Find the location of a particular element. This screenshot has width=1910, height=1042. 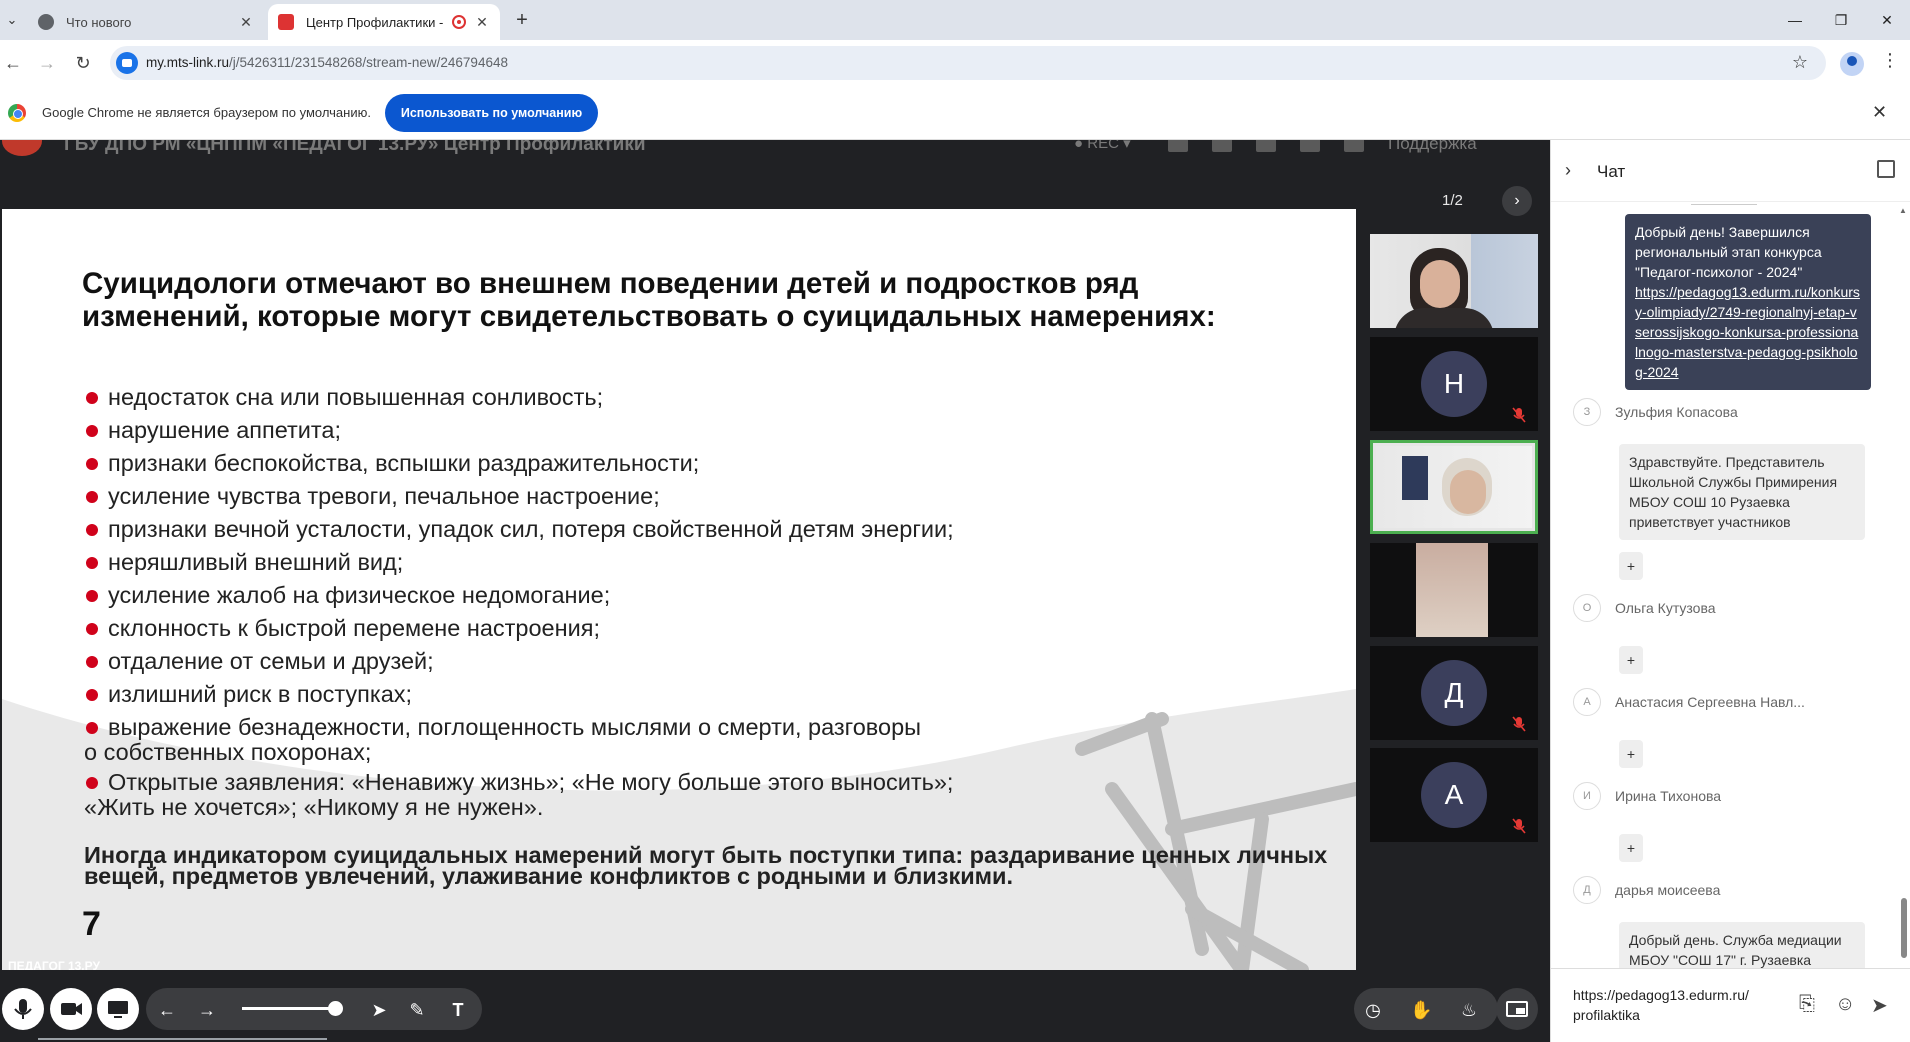

recording-indicator-icon is located at coordinates (459, 22).